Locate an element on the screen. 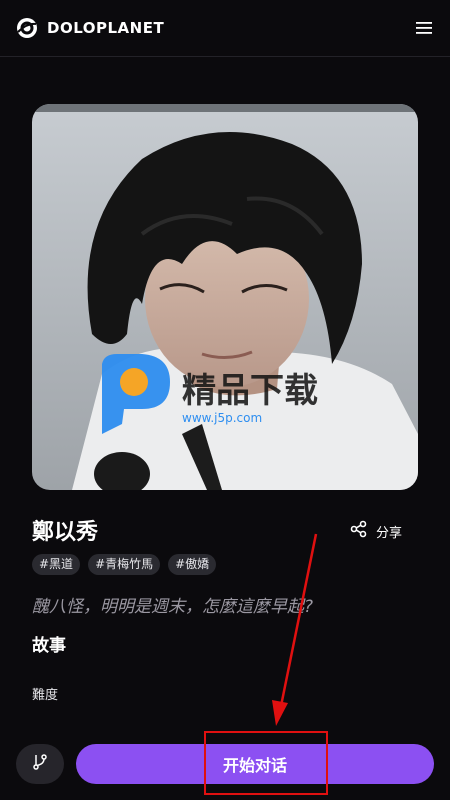 This screenshot has width=450, height=800. watermark-url: www.j5p.com is located at coordinates (222, 418).